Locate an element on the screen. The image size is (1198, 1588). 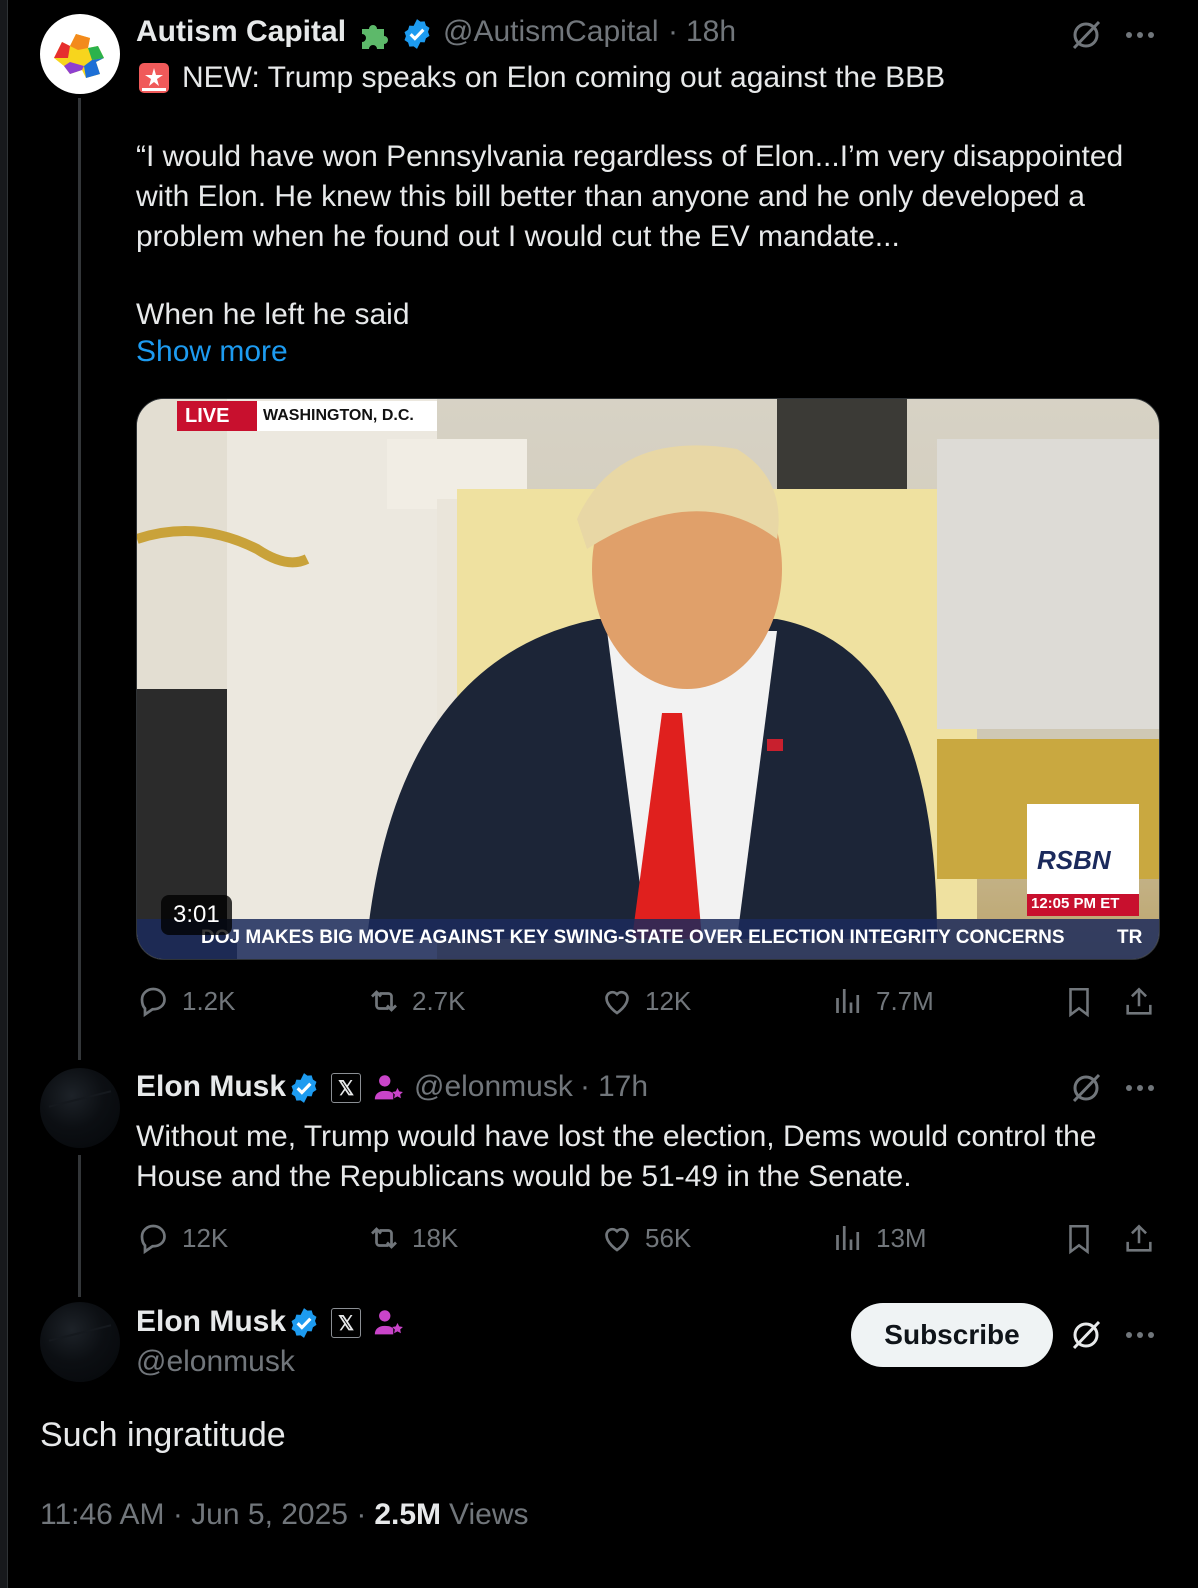
avatar-autism-capital is located at coordinates (80, 54).